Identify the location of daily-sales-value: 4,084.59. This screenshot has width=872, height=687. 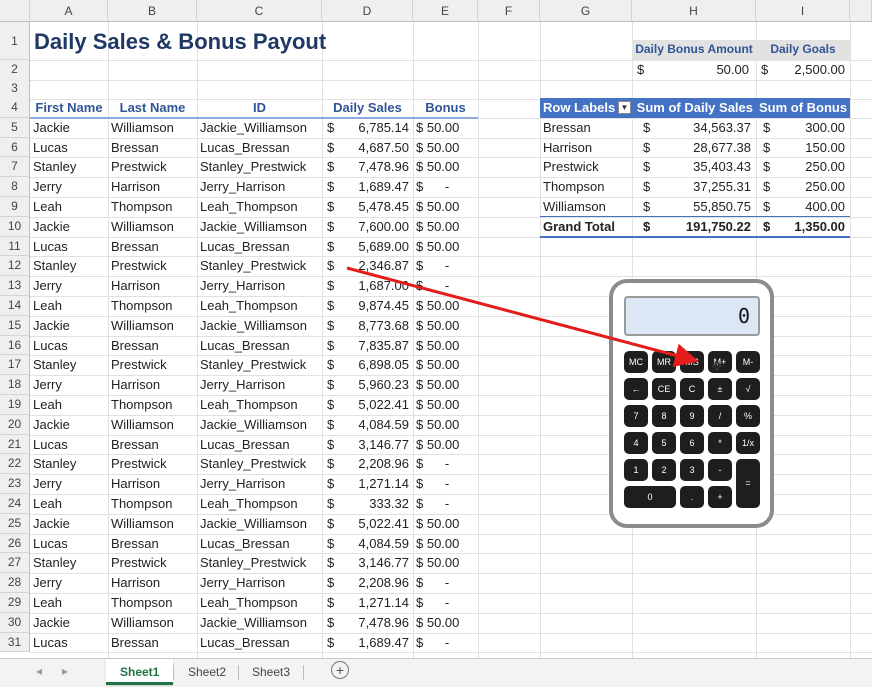
(377, 543).